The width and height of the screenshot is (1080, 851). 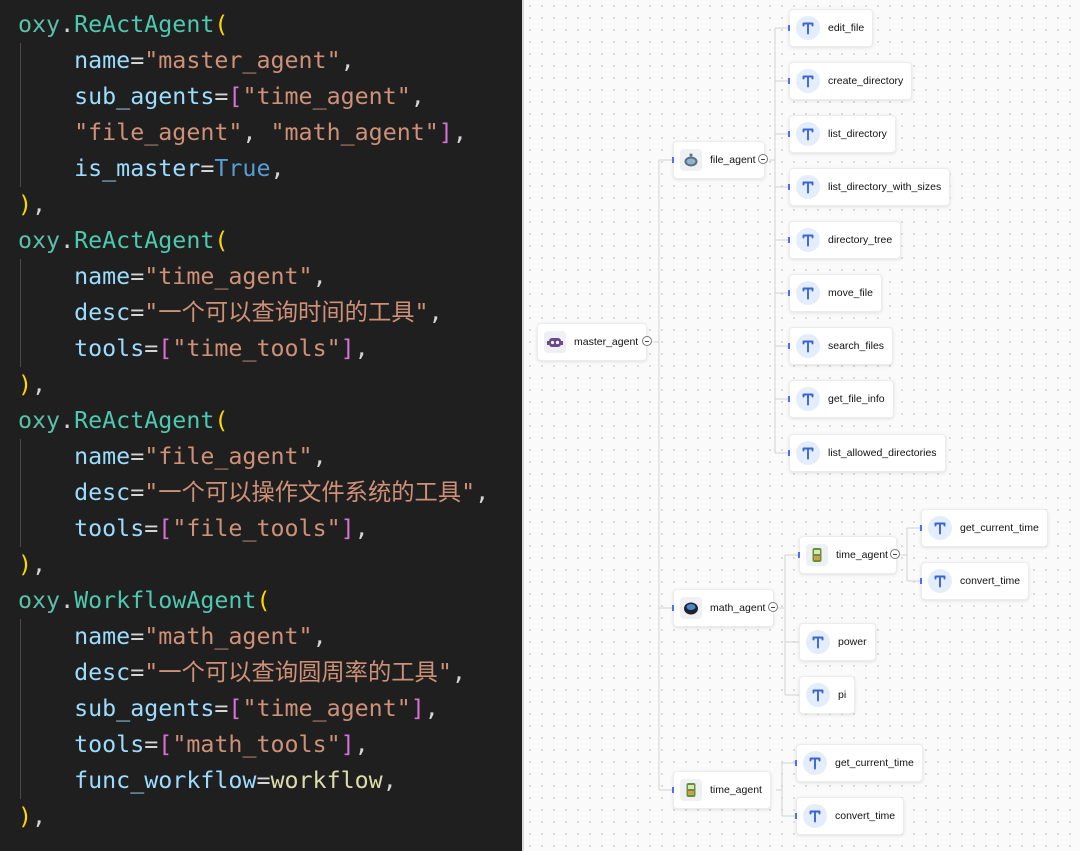 I want to click on code-line: name="master_agent",, so click(x=186, y=61).